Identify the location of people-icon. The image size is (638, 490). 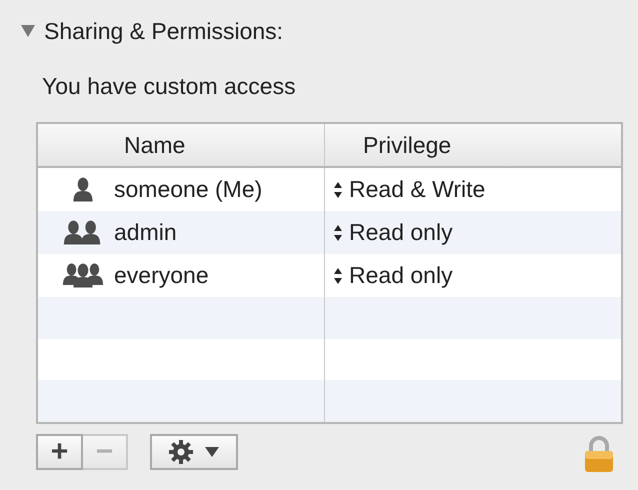
(83, 276).